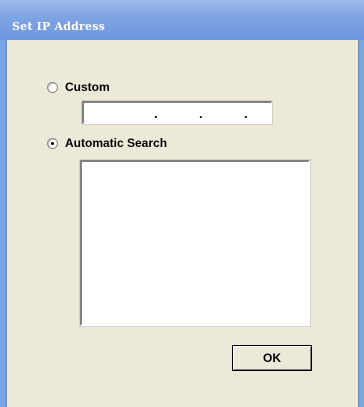 The image size is (364, 407). I want to click on custom-radio-button, so click(52, 87).